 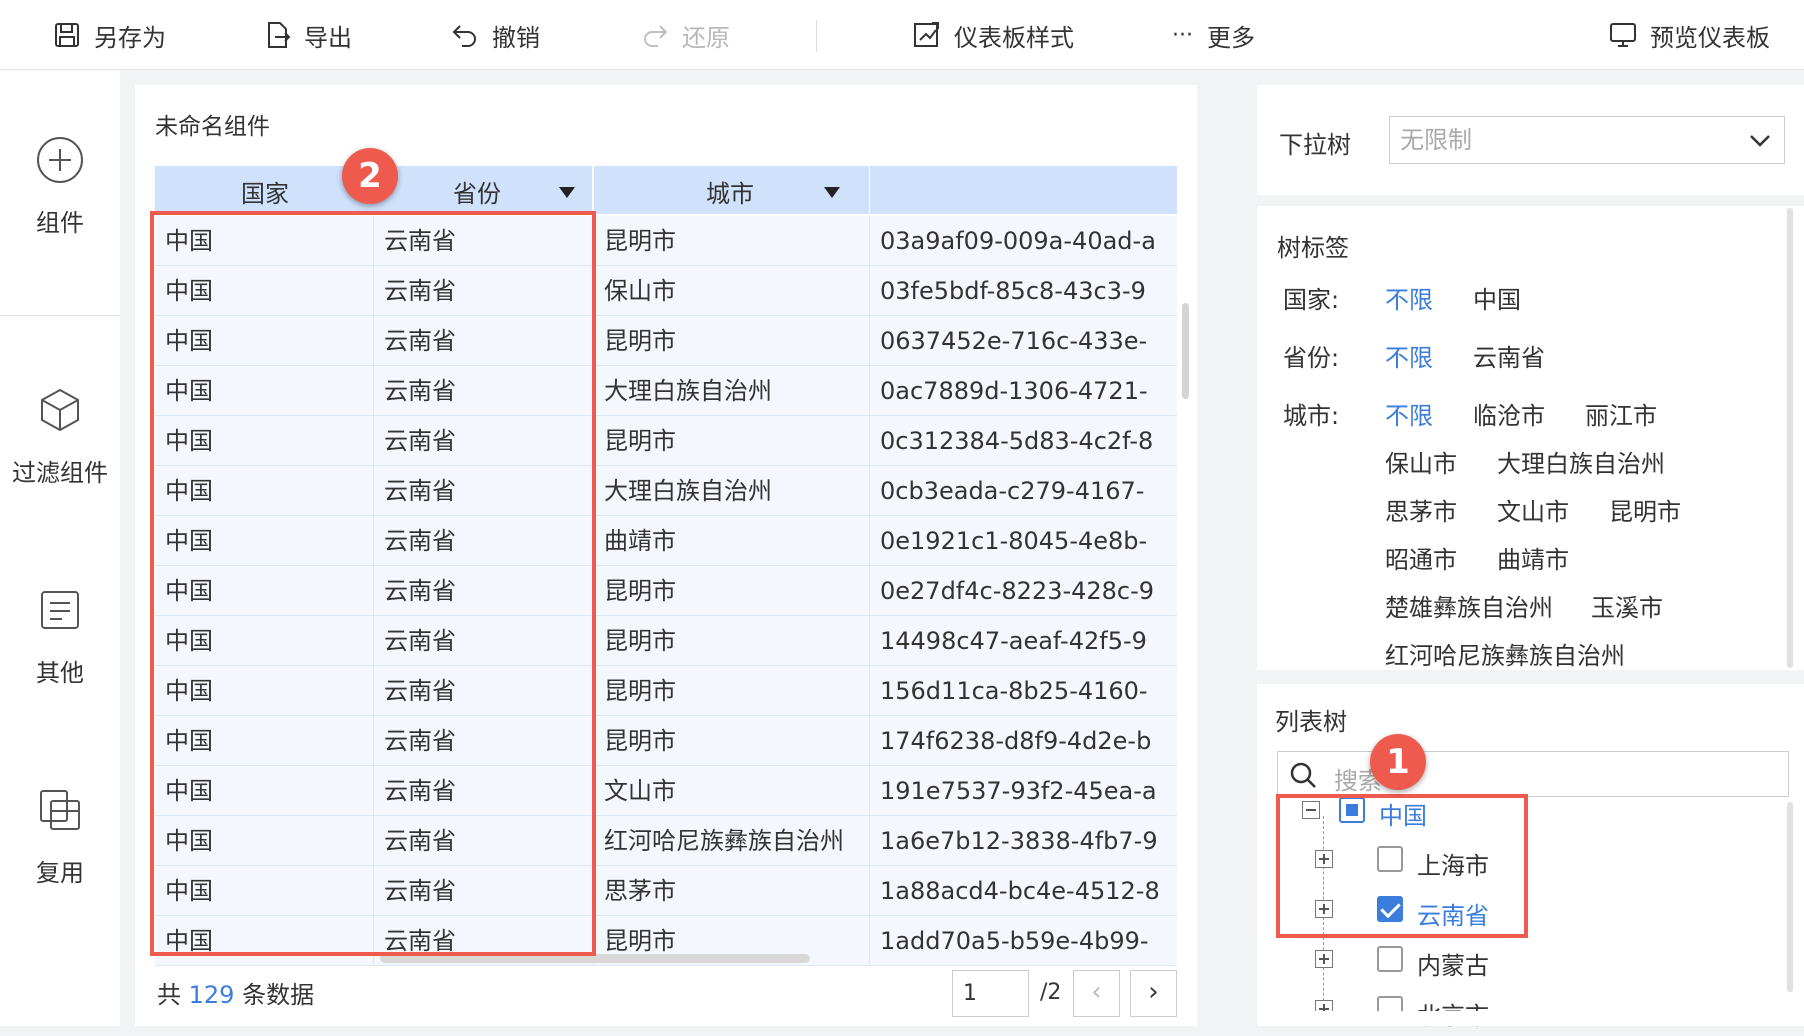 What do you see at coordinates (816, 36) in the screenshot?
I see `toolbar-divider` at bounding box center [816, 36].